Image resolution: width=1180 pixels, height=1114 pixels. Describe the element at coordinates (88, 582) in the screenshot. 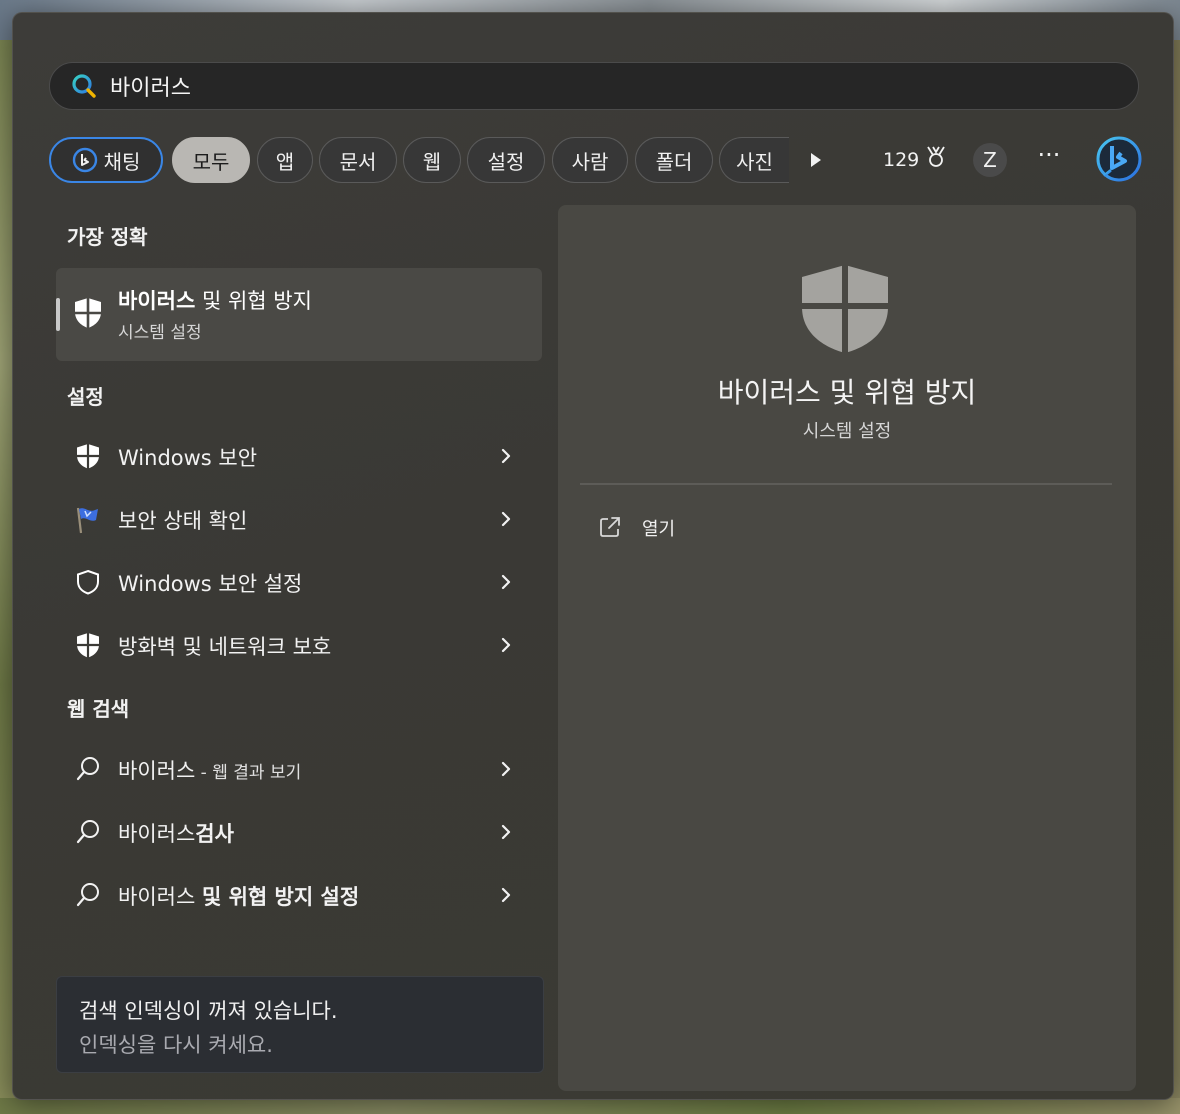

I see `shield-outline-icon` at that location.